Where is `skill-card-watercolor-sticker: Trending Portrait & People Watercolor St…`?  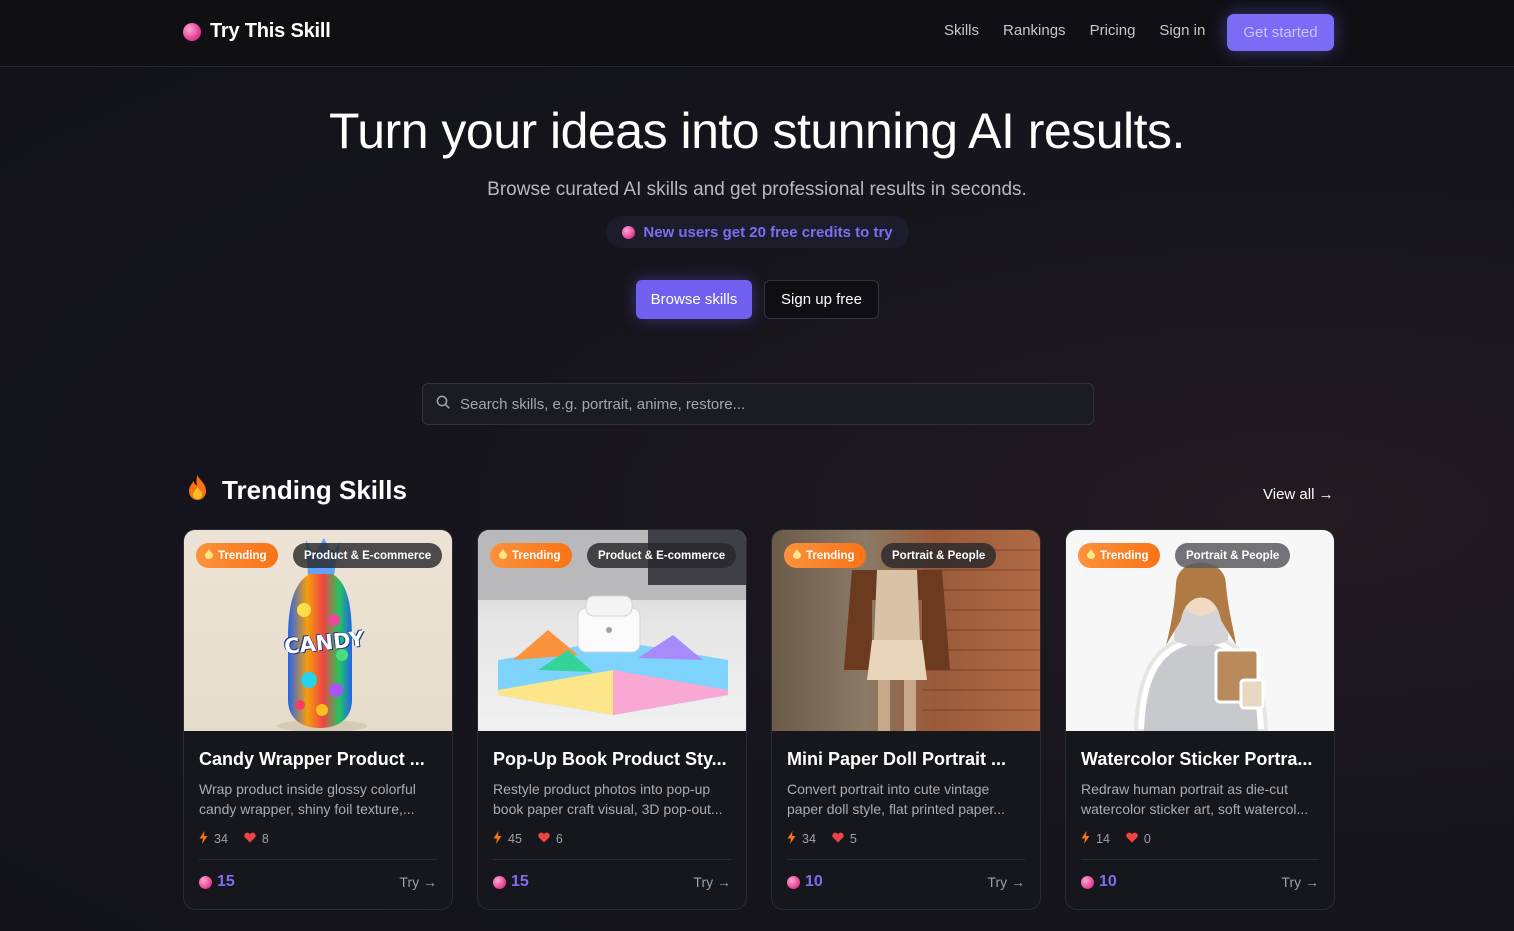
skill-card-watercolor-sticker: Trending Portrait & People Watercolor St… is located at coordinates (1200, 719).